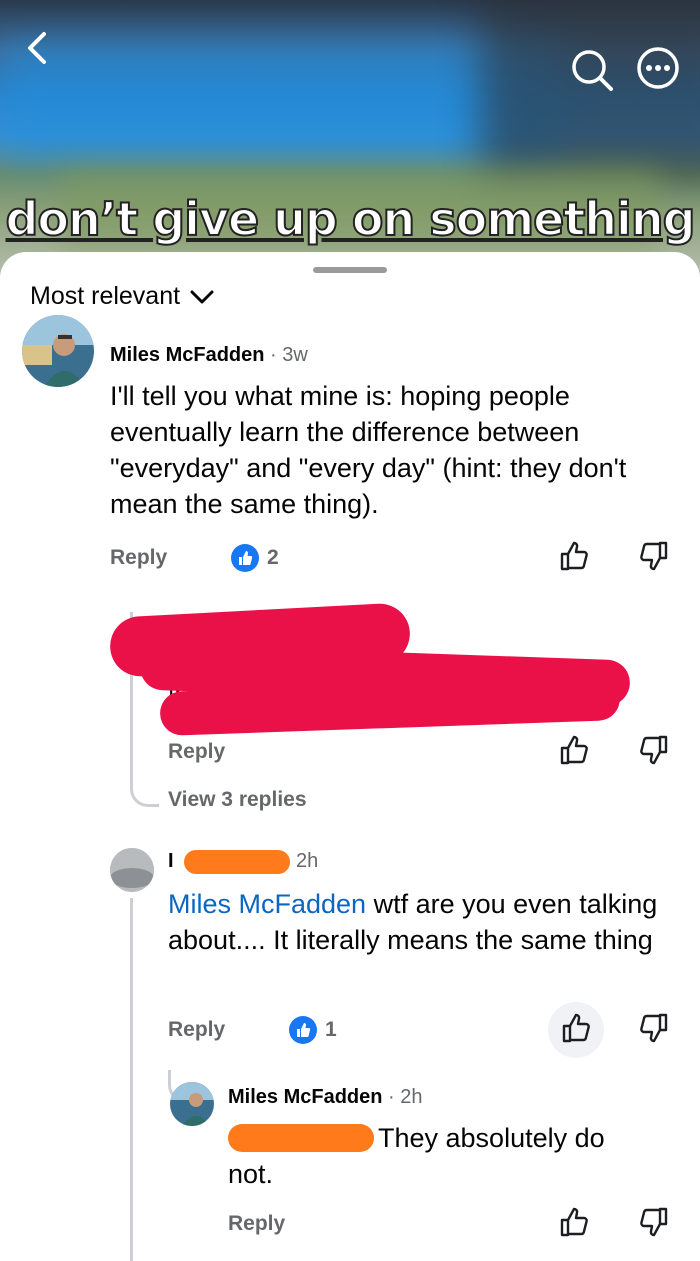  Describe the element at coordinates (295, 355) in the screenshot. I see `comment-time: 3w` at that location.